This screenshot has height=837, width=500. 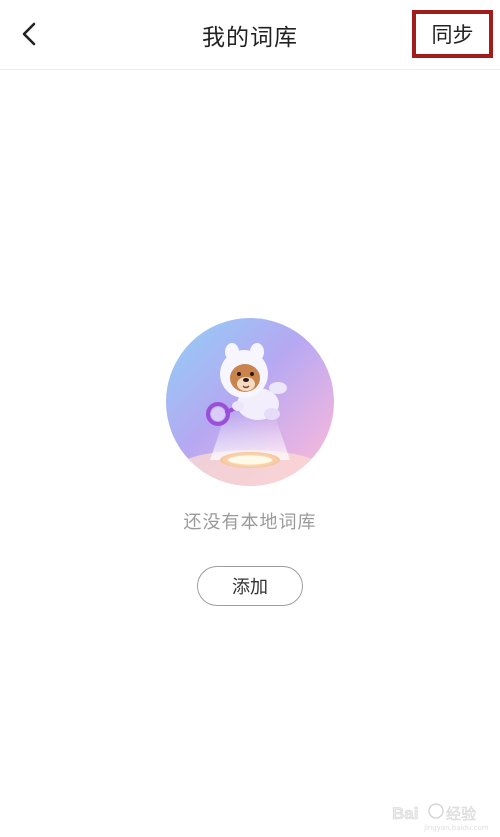 I want to click on navigation-bar: 我的词库 同步, so click(x=250, y=35).